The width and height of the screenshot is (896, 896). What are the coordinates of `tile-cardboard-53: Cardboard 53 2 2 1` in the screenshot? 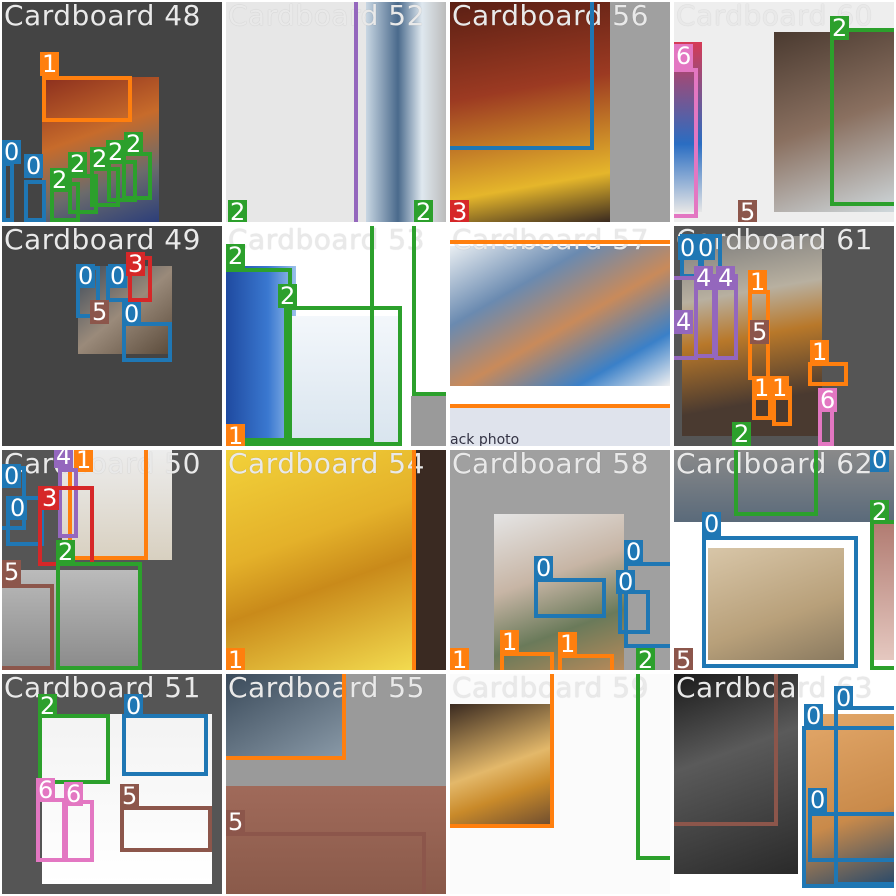 It's located at (336, 336).